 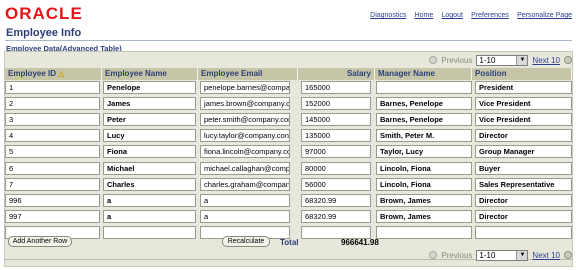 I want to click on preferences-link: Preferences, so click(x=490, y=15).